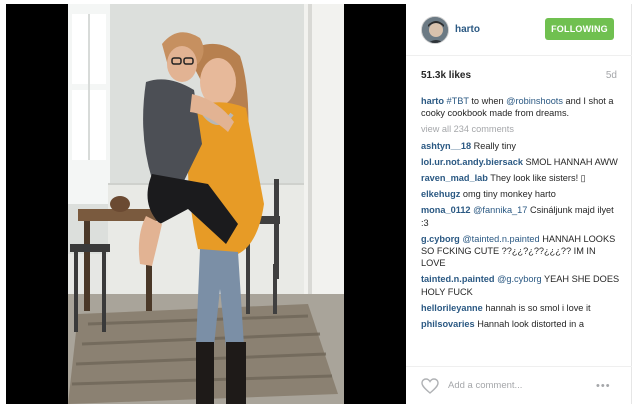  I want to click on comment: raven_mad_lab They look like sisters! ▯, so click(521, 178).